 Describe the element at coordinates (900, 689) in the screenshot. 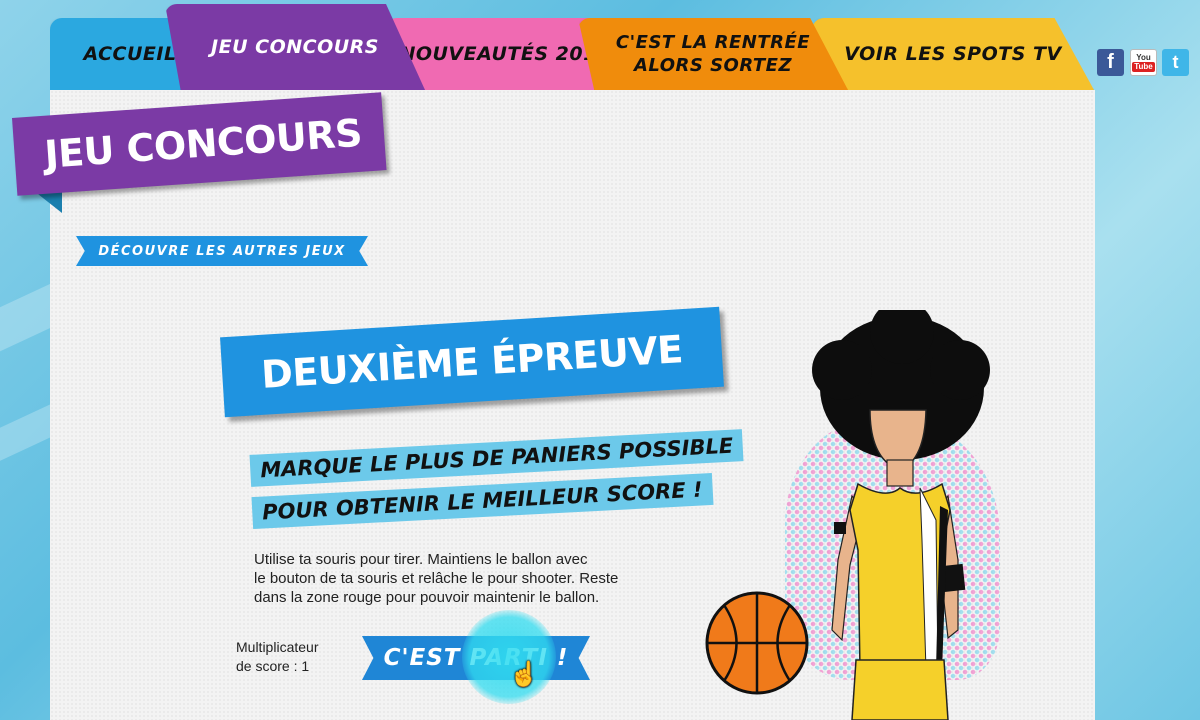

I see `yellow-shorts` at that location.